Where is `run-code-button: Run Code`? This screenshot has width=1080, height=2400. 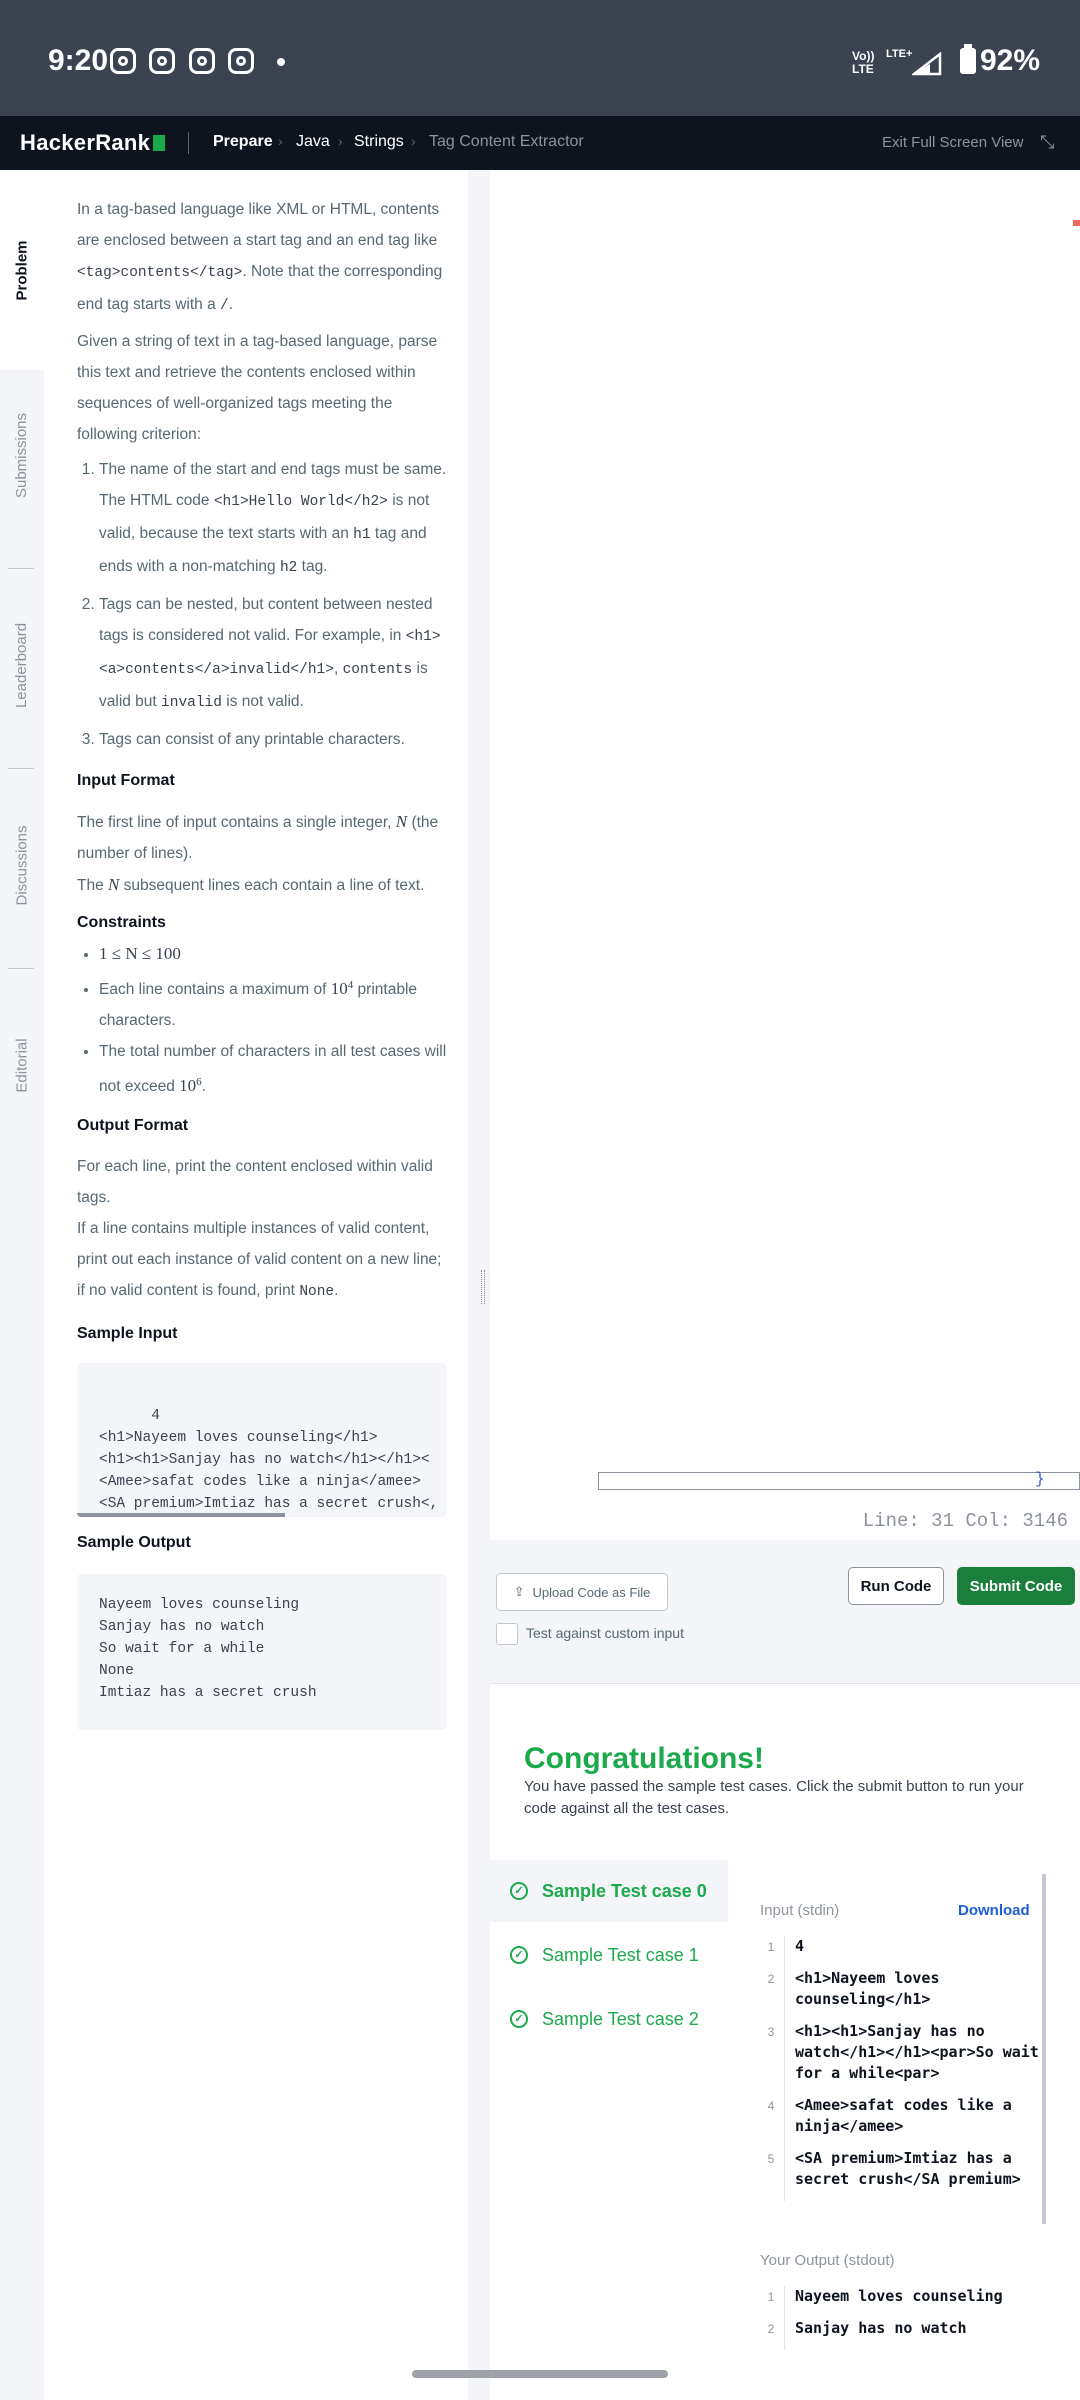
run-code-button: Run Code is located at coordinates (896, 1586).